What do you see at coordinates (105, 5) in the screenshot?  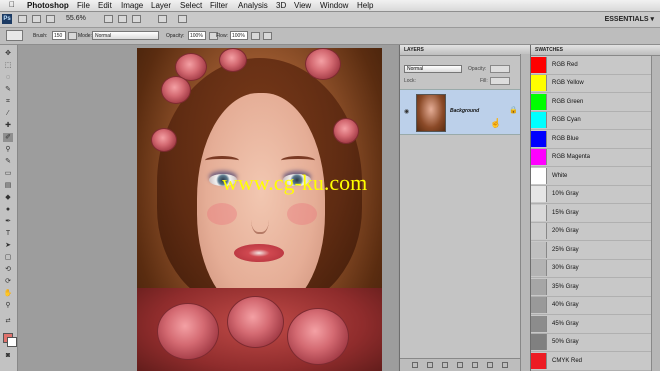 I see `menu-edit: Edit` at bounding box center [105, 5].